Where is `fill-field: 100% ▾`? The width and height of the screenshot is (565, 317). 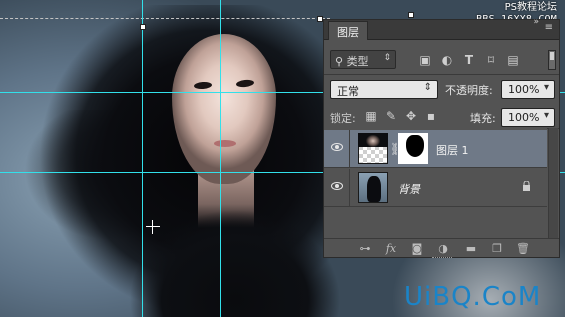
fill-field: 100% ▾ is located at coordinates (528, 117).